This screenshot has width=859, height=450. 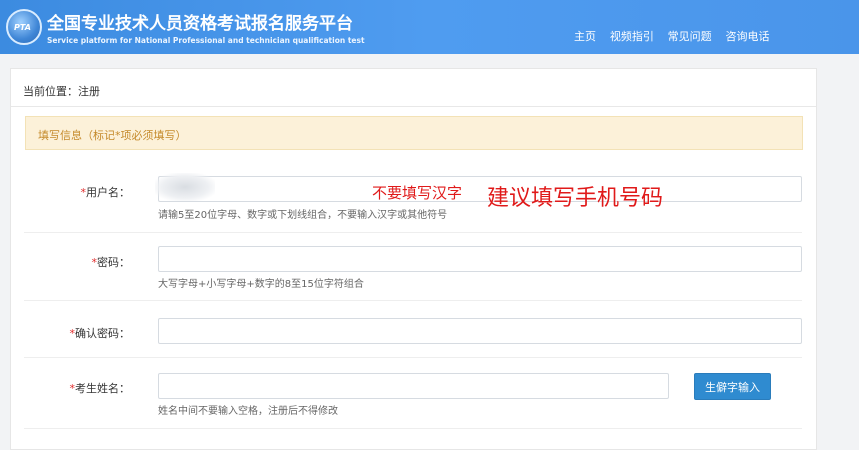 I want to click on annotation-no-chinese: 不要填写汉字, so click(x=417, y=193).